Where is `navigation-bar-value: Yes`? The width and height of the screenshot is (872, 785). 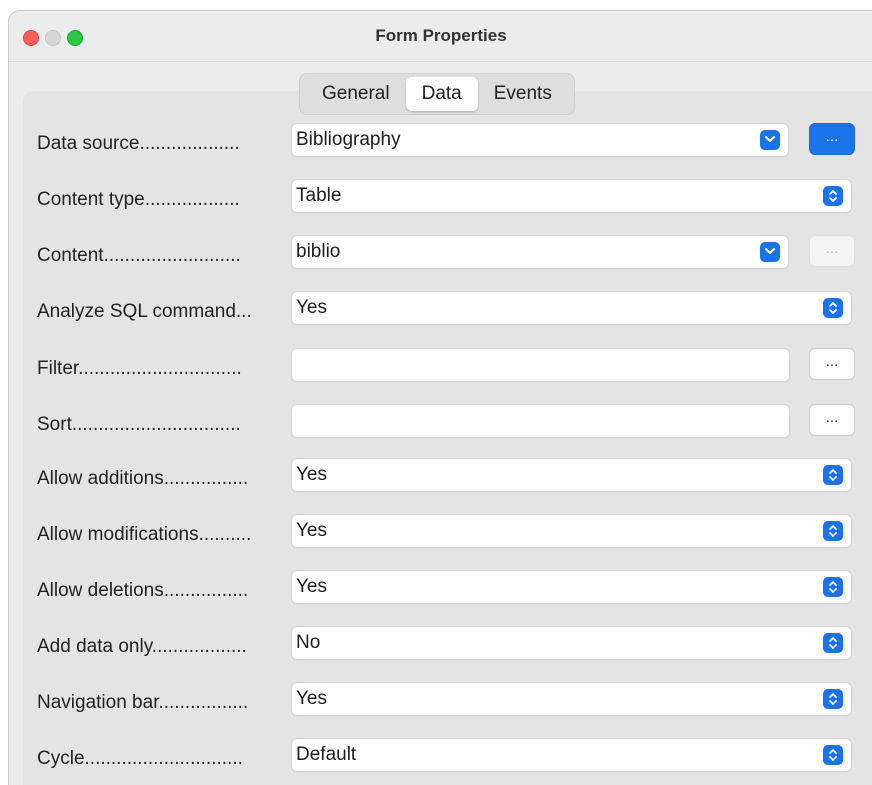 navigation-bar-value: Yes is located at coordinates (311, 698).